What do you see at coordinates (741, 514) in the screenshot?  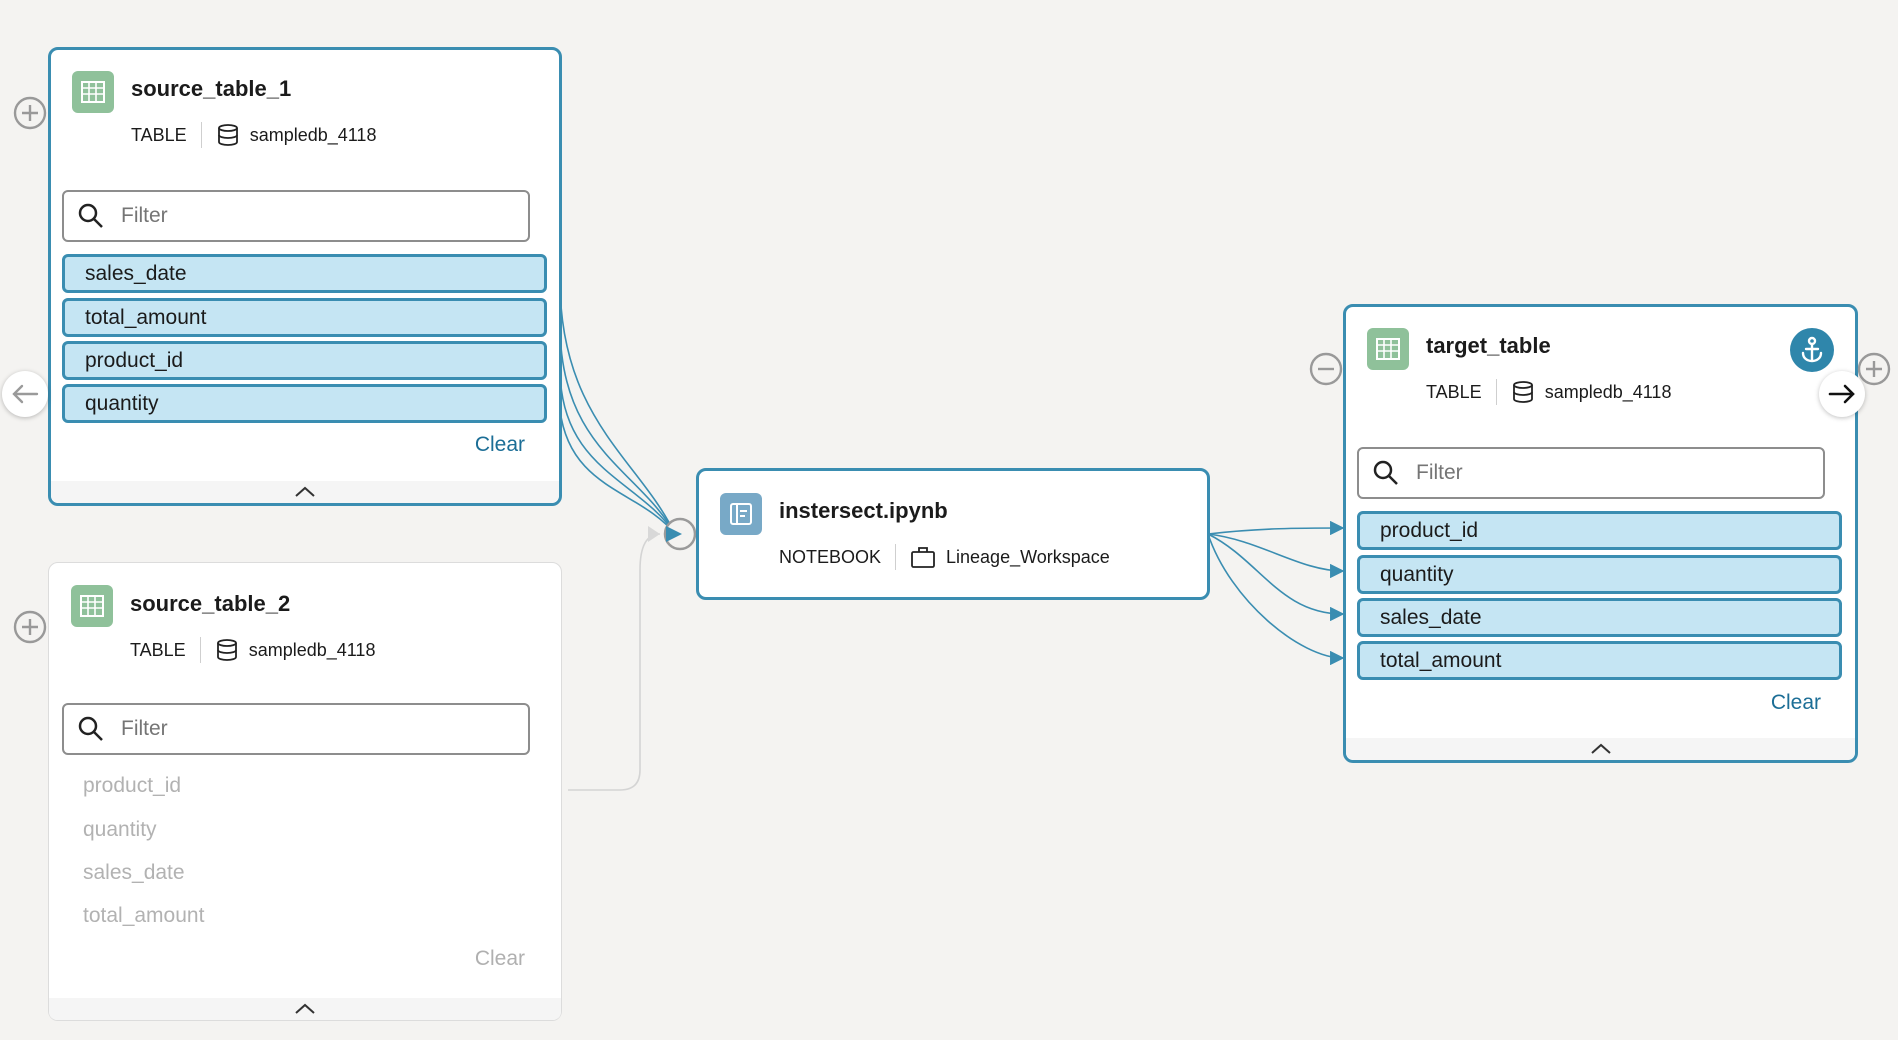 I see `notebook-icon` at bounding box center [741, 514].